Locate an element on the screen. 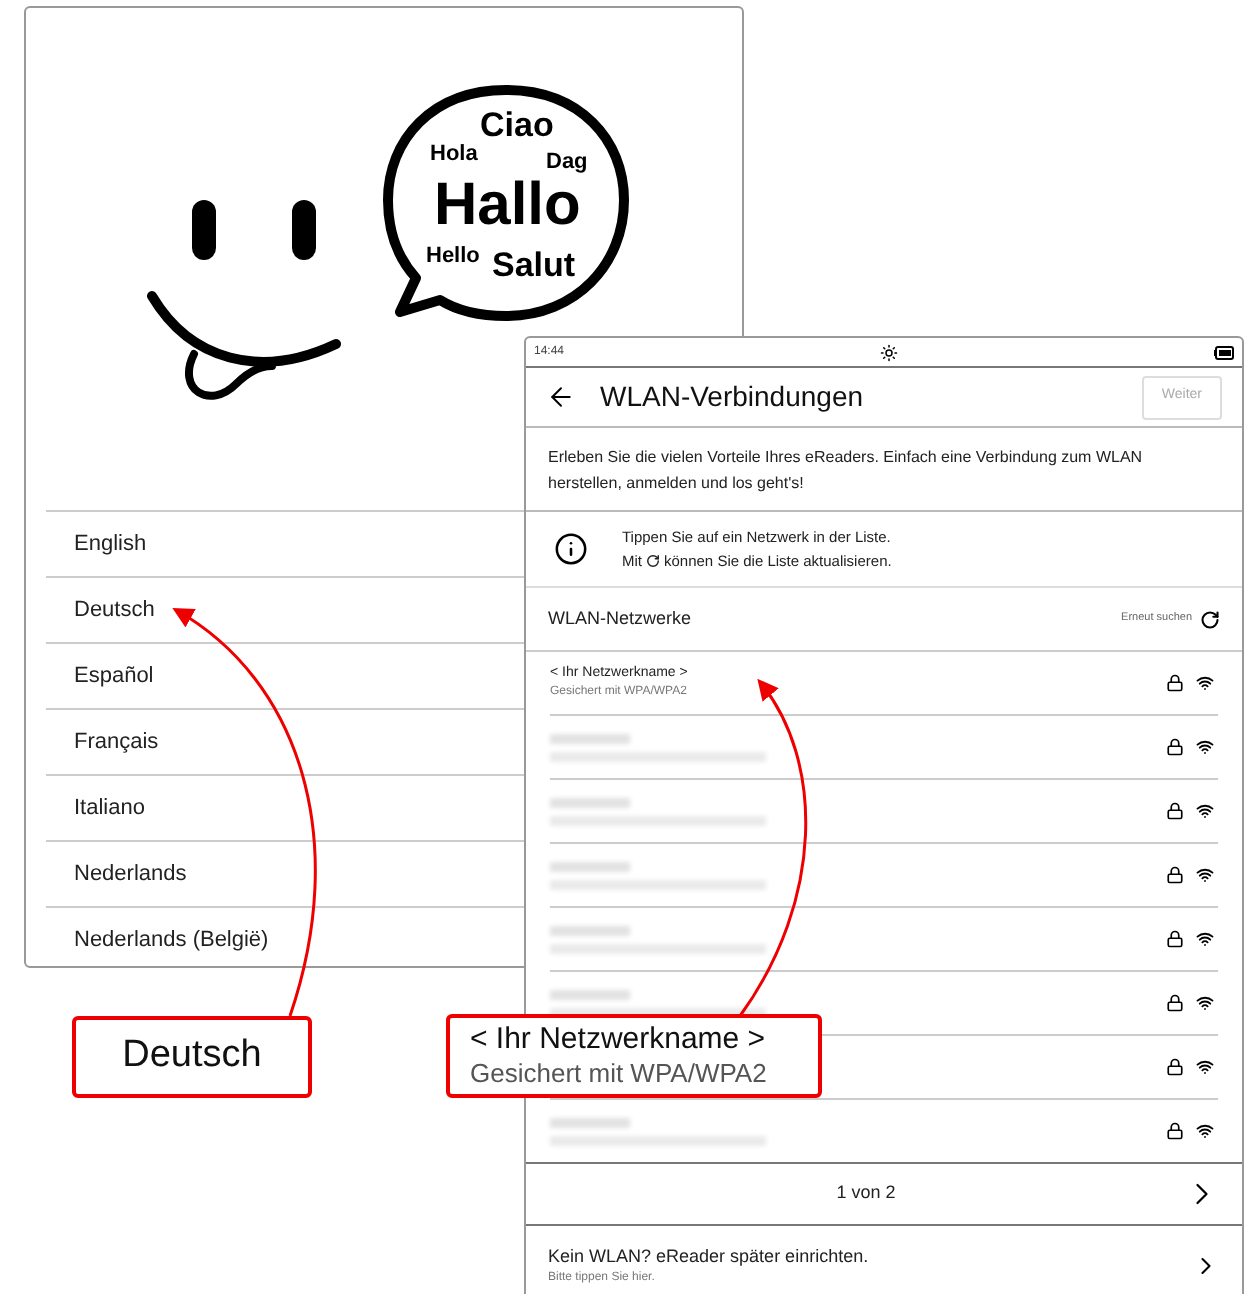  language-item: Italiano is located at coordinates (282, 808).